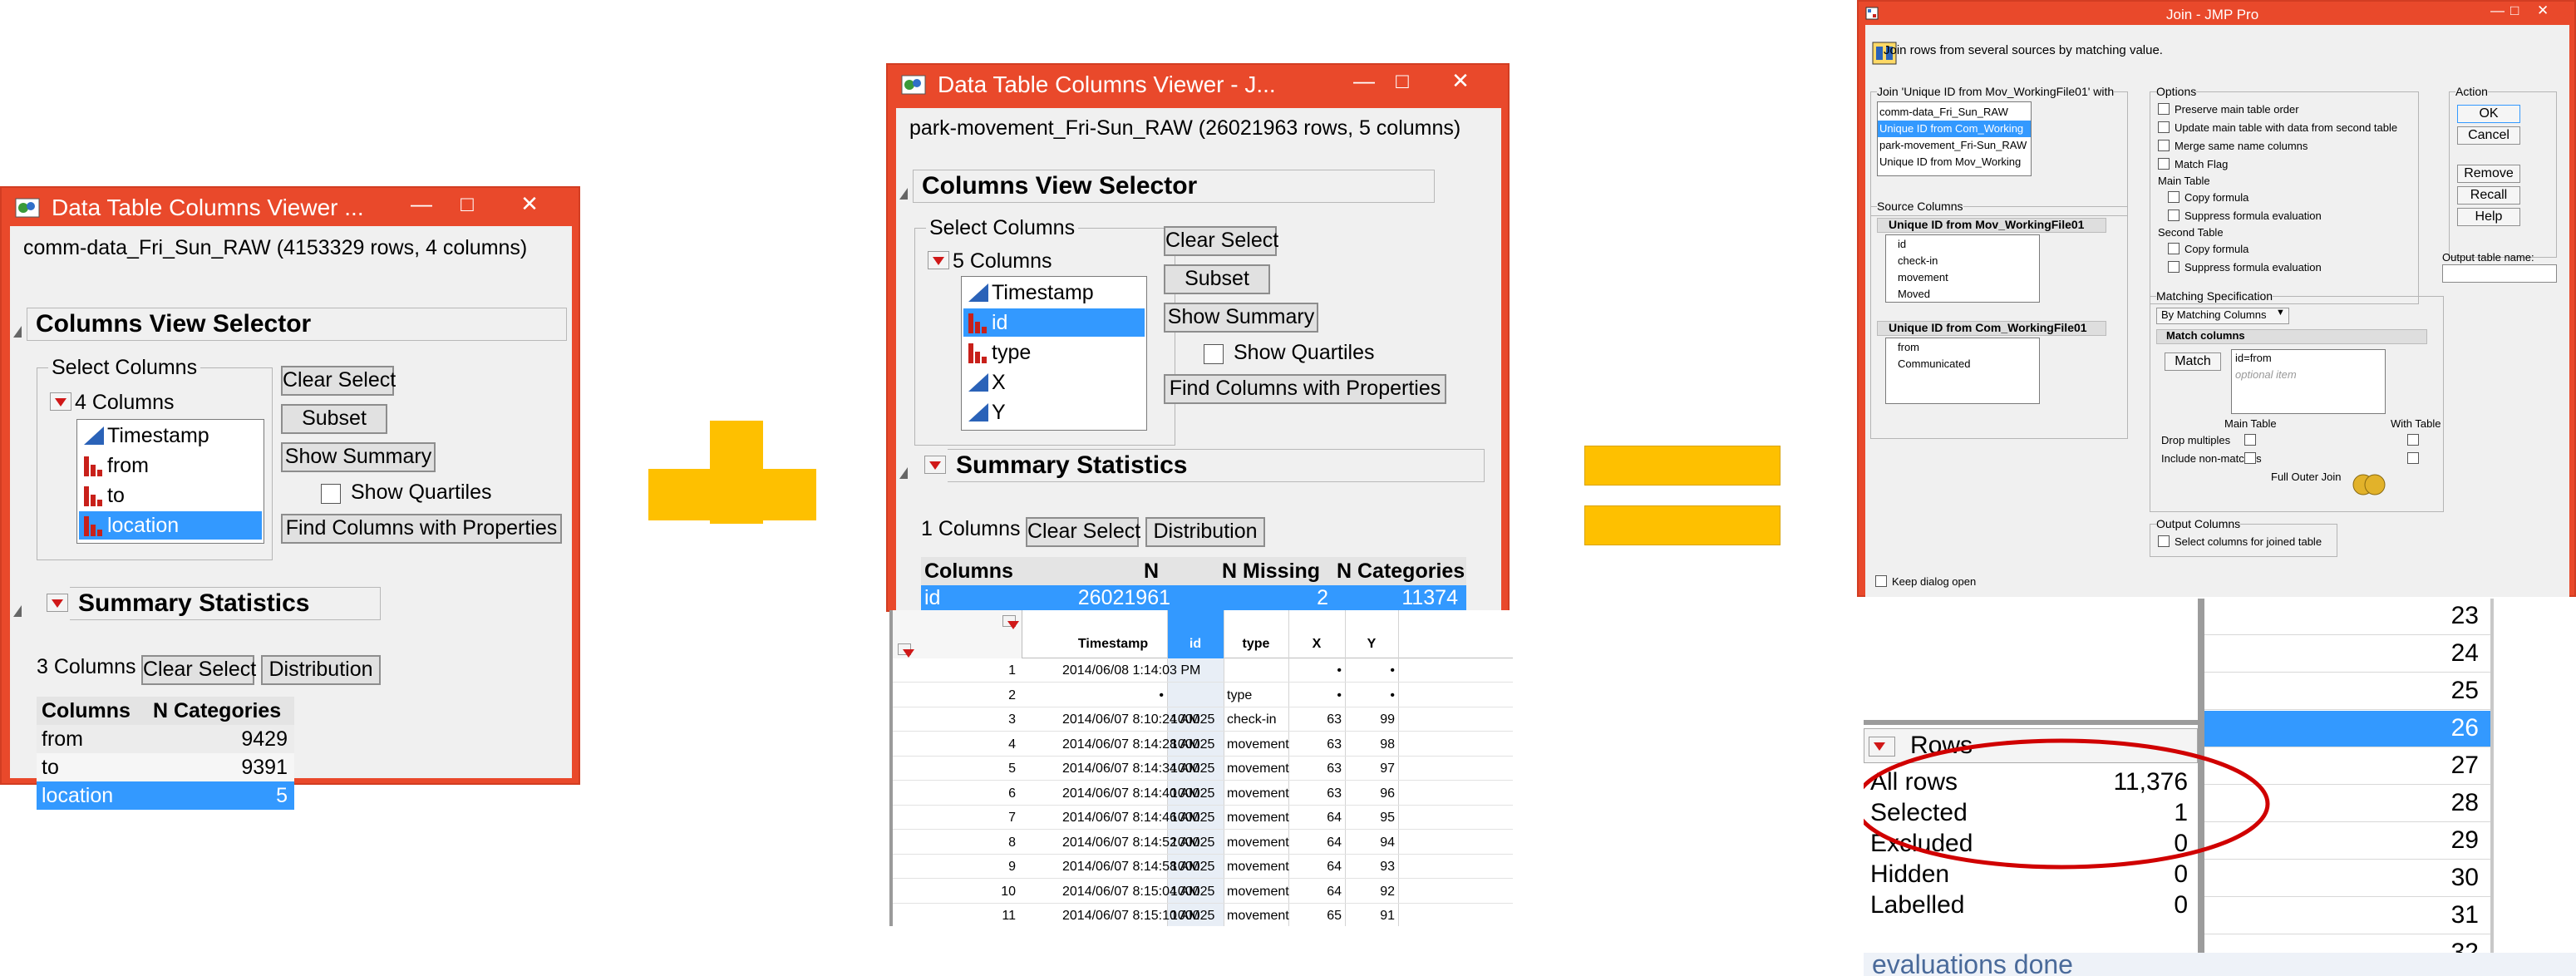  Describe the element at coordinates (938, 260) in the screenshot. I see `columns-menu-red-triangle-icon` at that location.